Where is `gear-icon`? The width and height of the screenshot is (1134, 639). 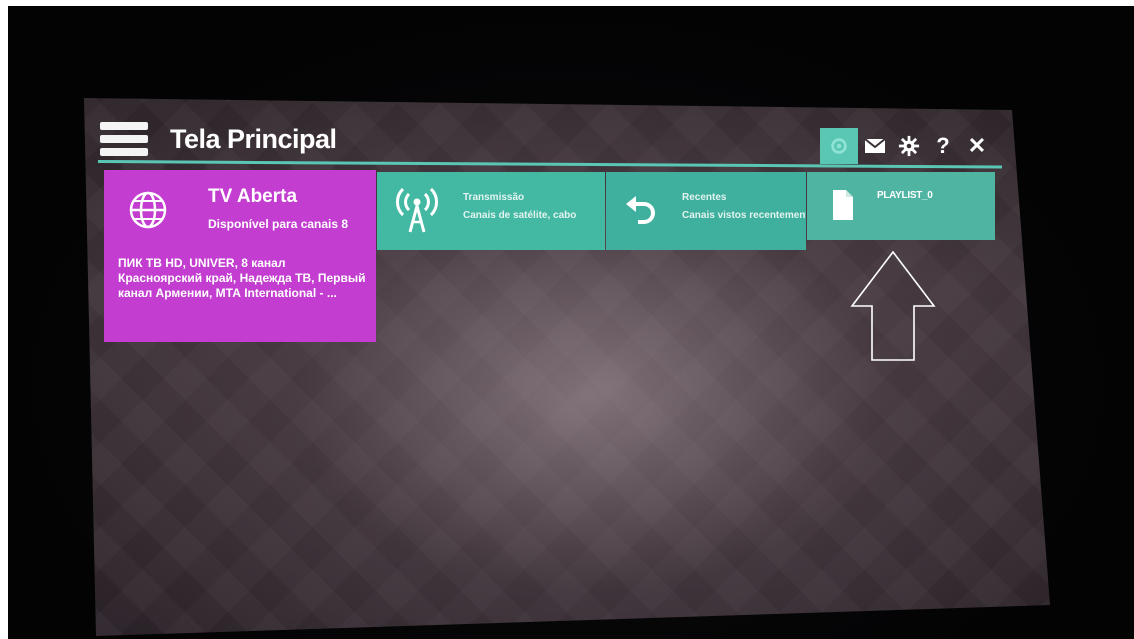
gear-icon is located at coordinates (839, 146).